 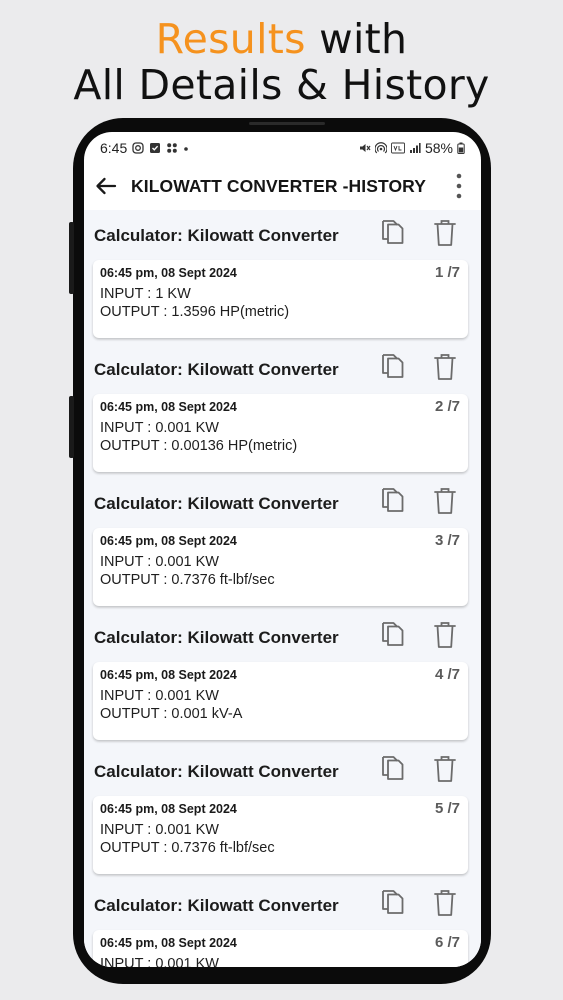 What do you see at coordinates (365, 148) in the screenshot?
I see `mute-icon` at bounding box center [365, 148].